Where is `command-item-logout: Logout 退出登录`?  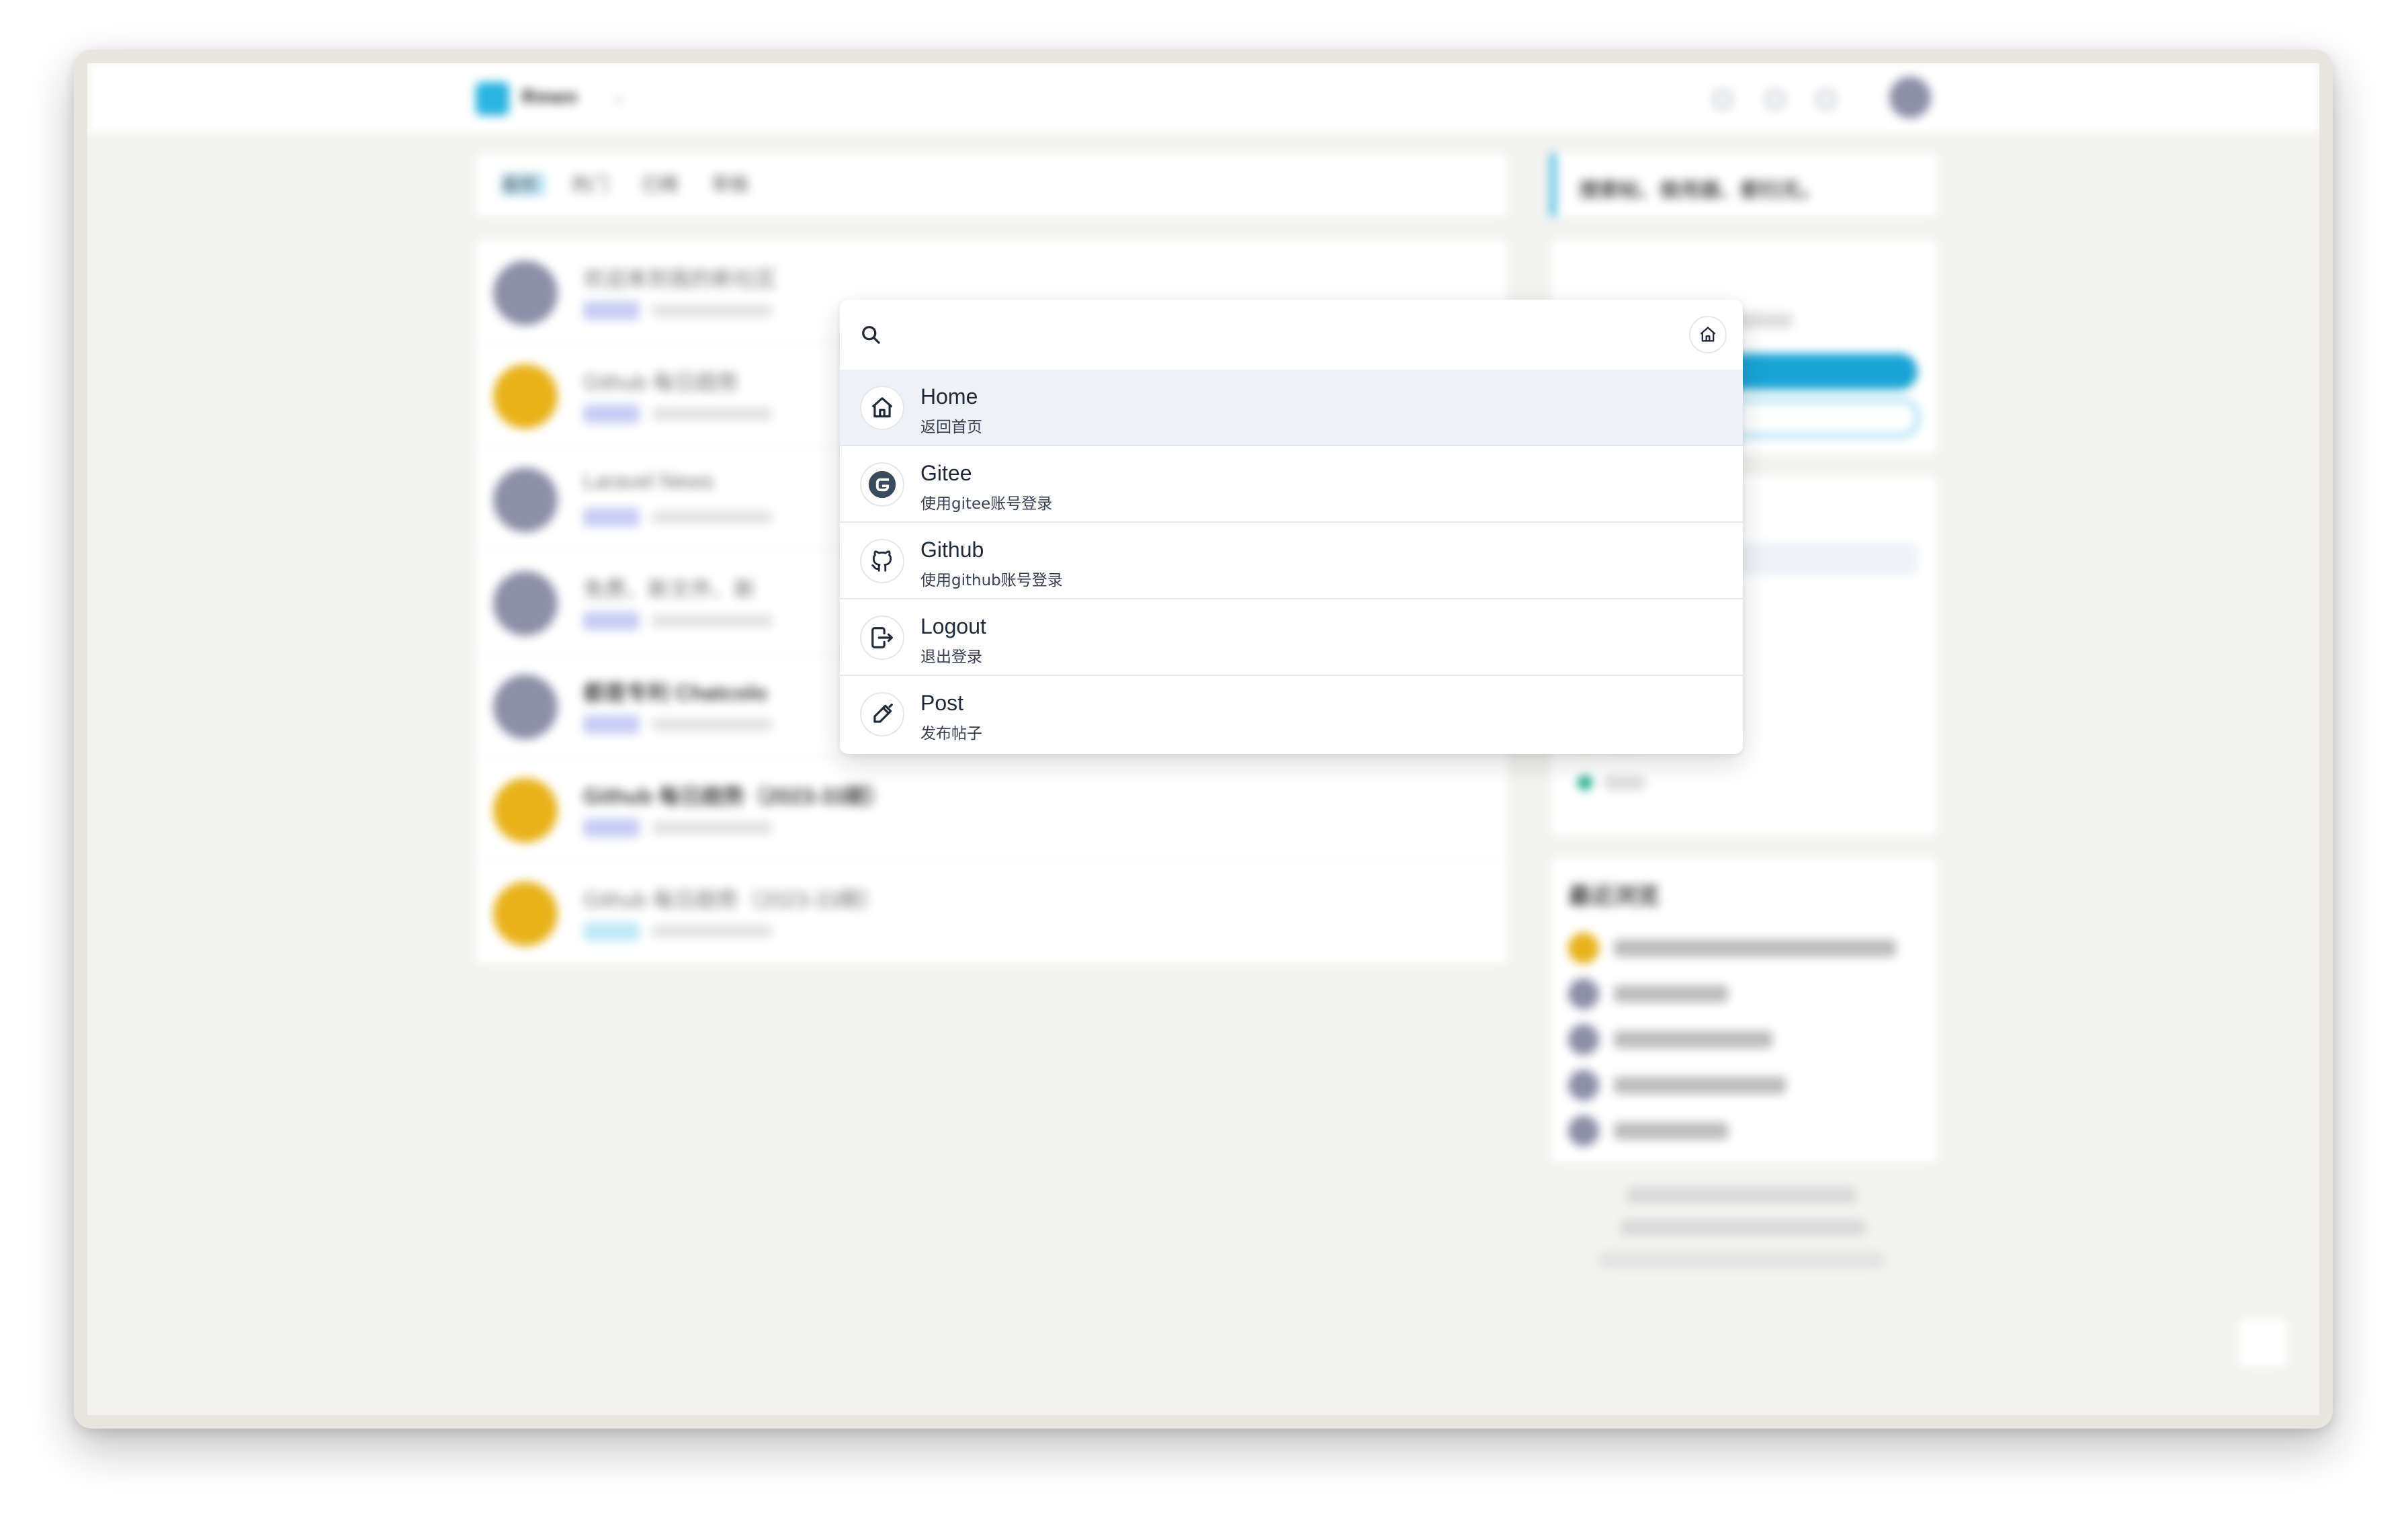 command-item-logout: Logout 退出登录 is located at coordinates (1291, 638).